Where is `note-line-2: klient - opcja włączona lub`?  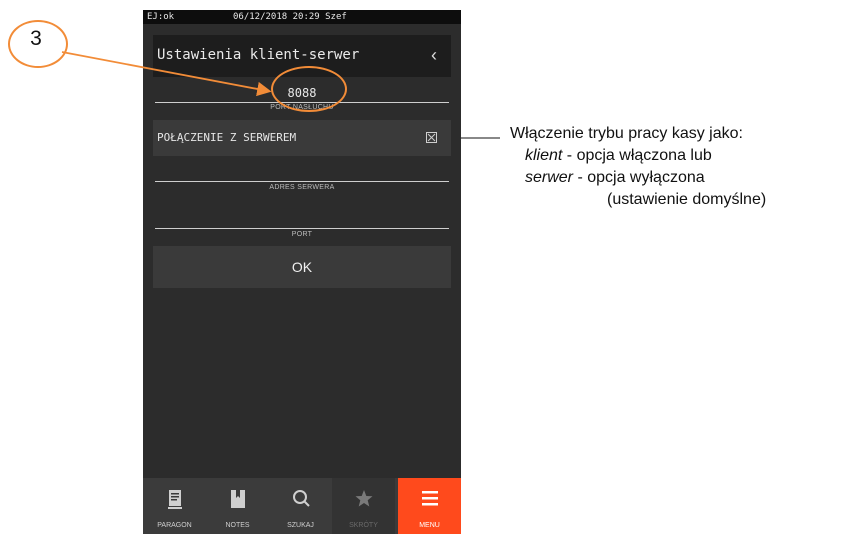
note-line-2: klient - opcja włączona lub is located at coordinates (675, 156).